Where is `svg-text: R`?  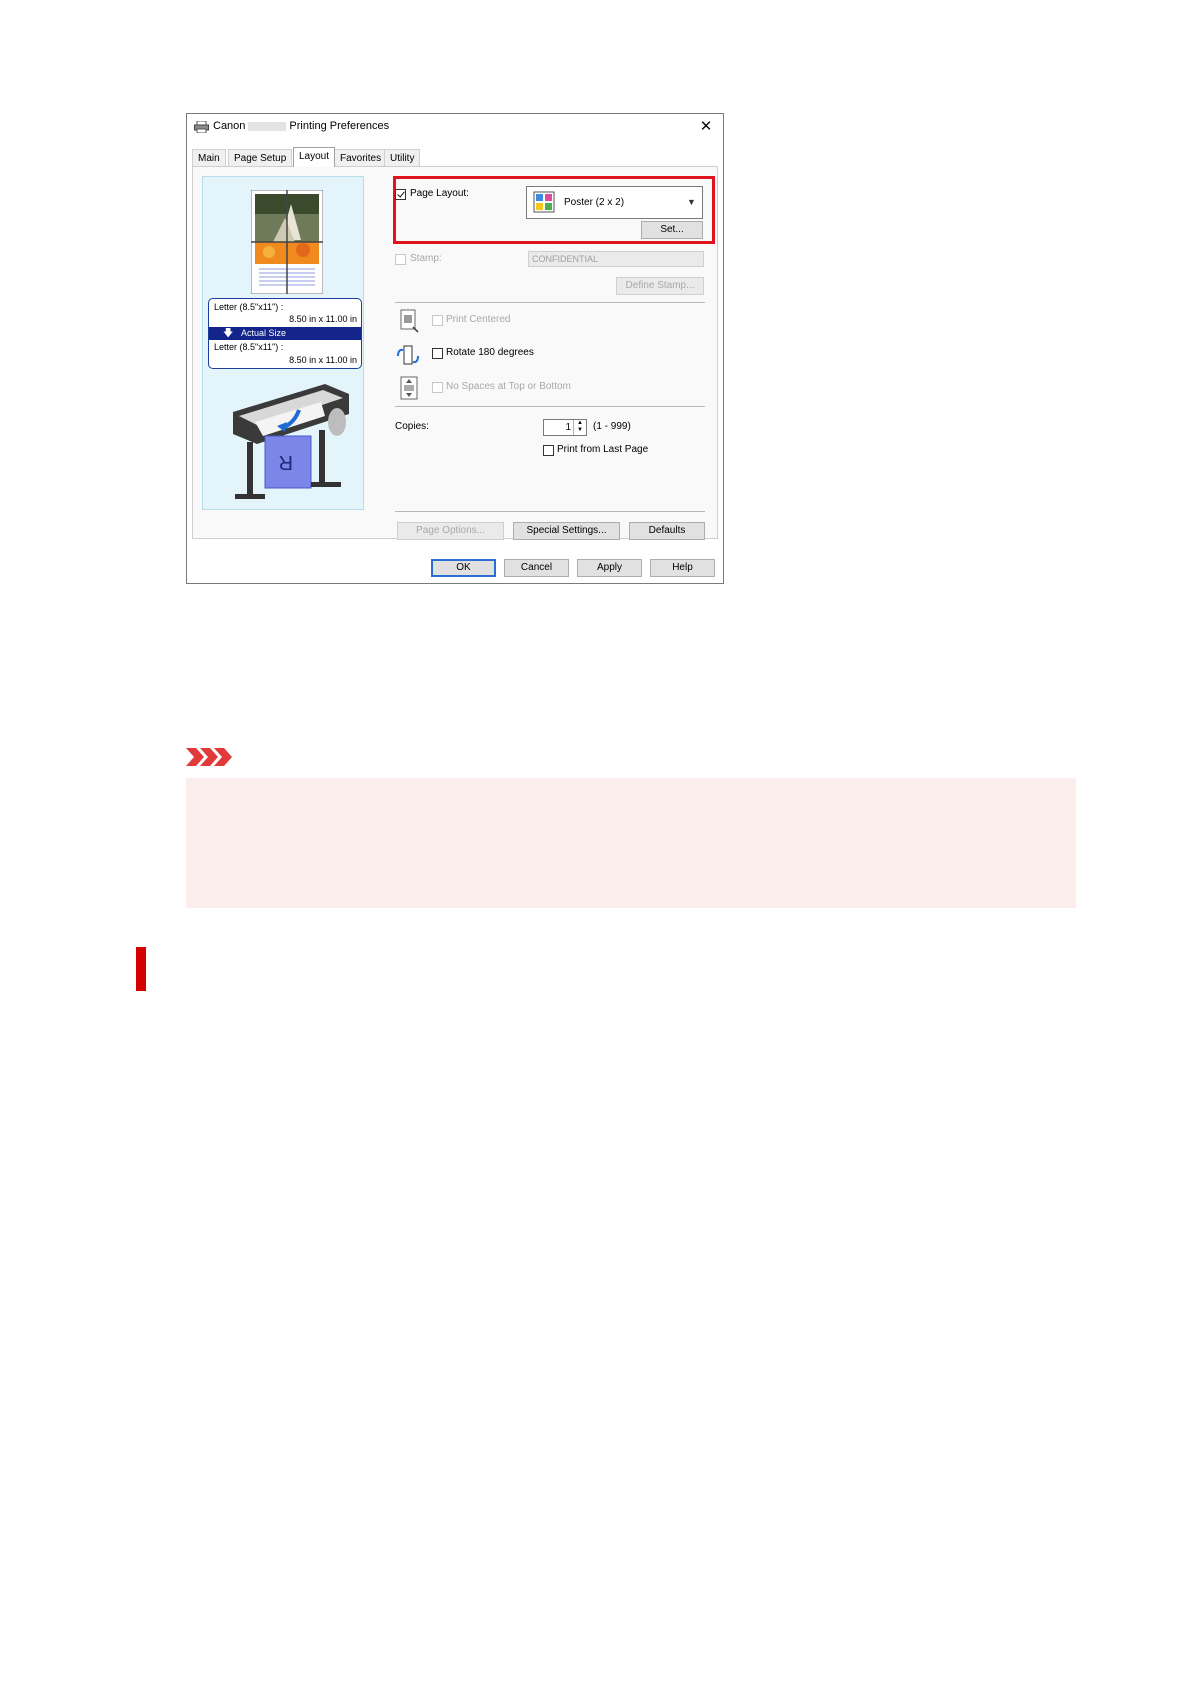 svg-text: R is located at coordinates (286, 462).